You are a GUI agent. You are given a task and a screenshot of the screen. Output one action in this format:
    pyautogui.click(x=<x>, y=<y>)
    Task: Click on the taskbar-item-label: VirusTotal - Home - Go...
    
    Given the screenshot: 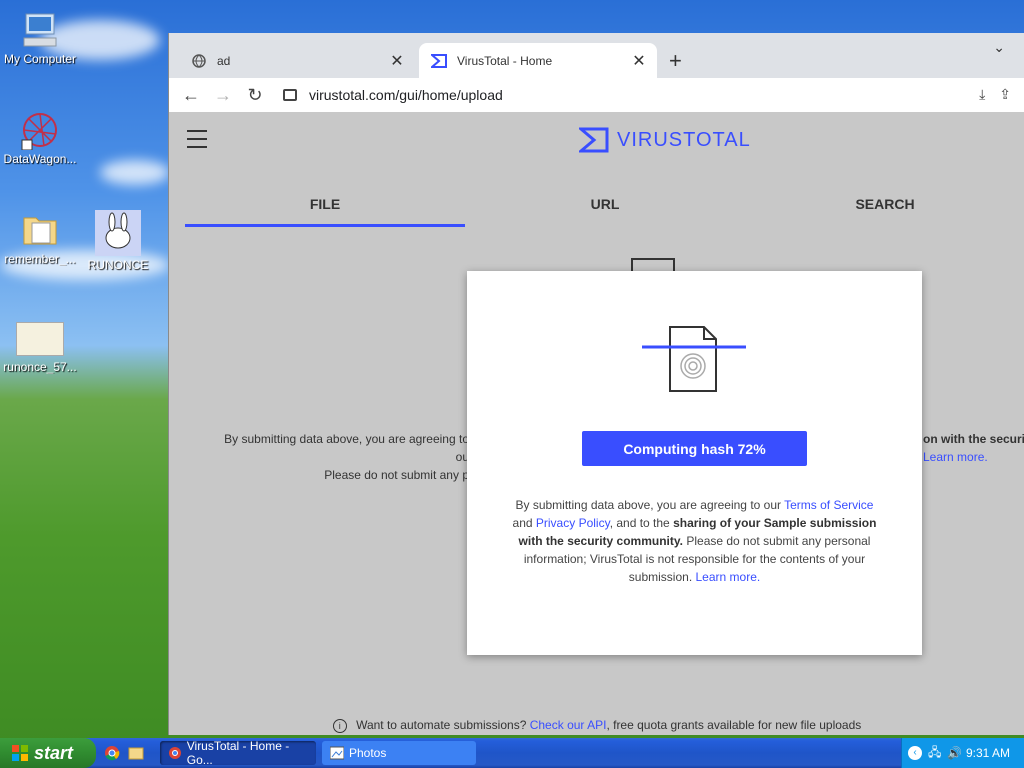 What is the action you would take?
    pyautogui.click(x=238, y=753)
    